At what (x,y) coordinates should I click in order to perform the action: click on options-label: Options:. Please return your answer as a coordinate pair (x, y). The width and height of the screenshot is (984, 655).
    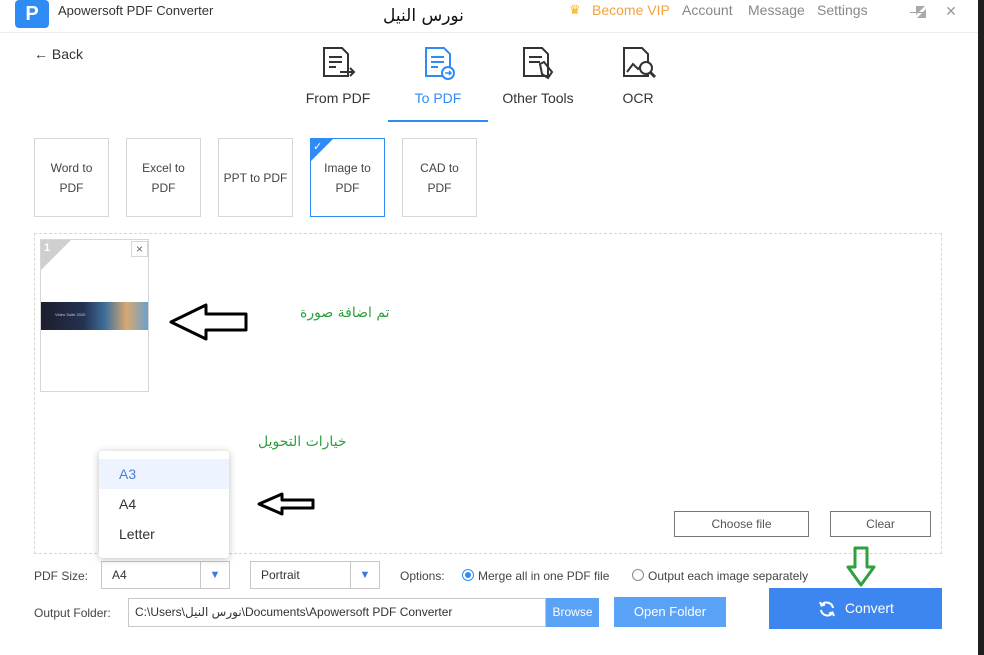
    Looking at the image, I should click on (422, 576).